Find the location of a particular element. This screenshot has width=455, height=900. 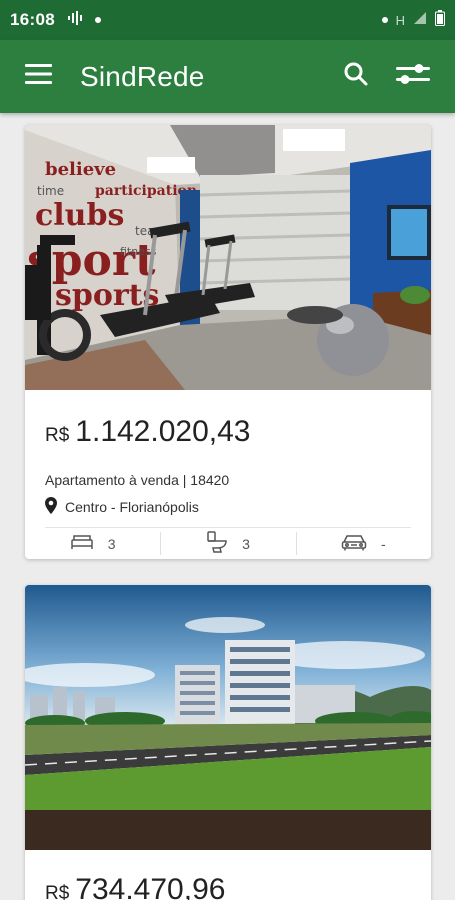

menu-icon is located at coordinates (39, 76).